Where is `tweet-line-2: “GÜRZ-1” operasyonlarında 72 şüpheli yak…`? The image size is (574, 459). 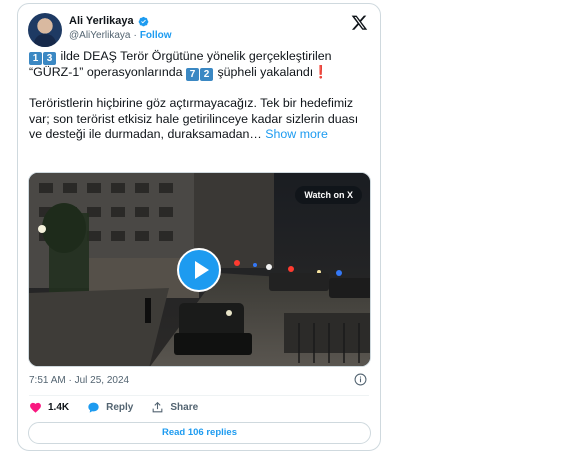 tweet-line-2: “GÜRZ-1” operasyonlarında 72 şüpheli yak… is located at coordinates (199, 73).